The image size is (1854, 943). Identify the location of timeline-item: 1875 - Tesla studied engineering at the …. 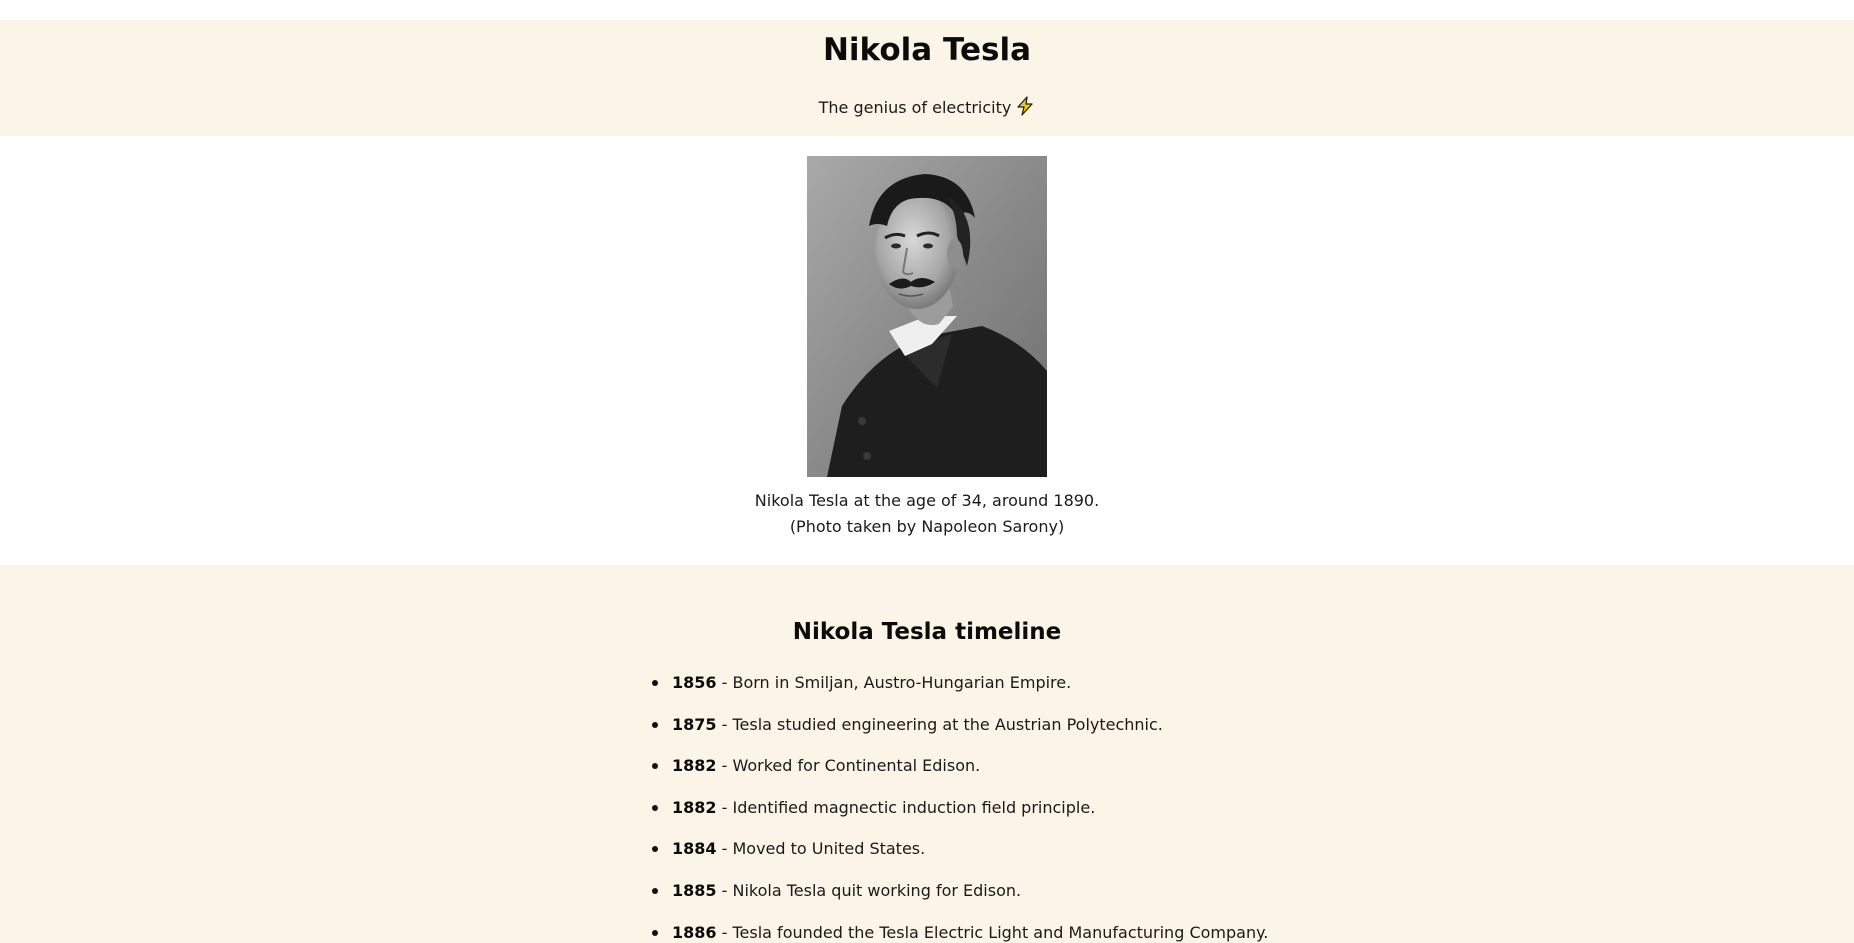
(1032, 735).